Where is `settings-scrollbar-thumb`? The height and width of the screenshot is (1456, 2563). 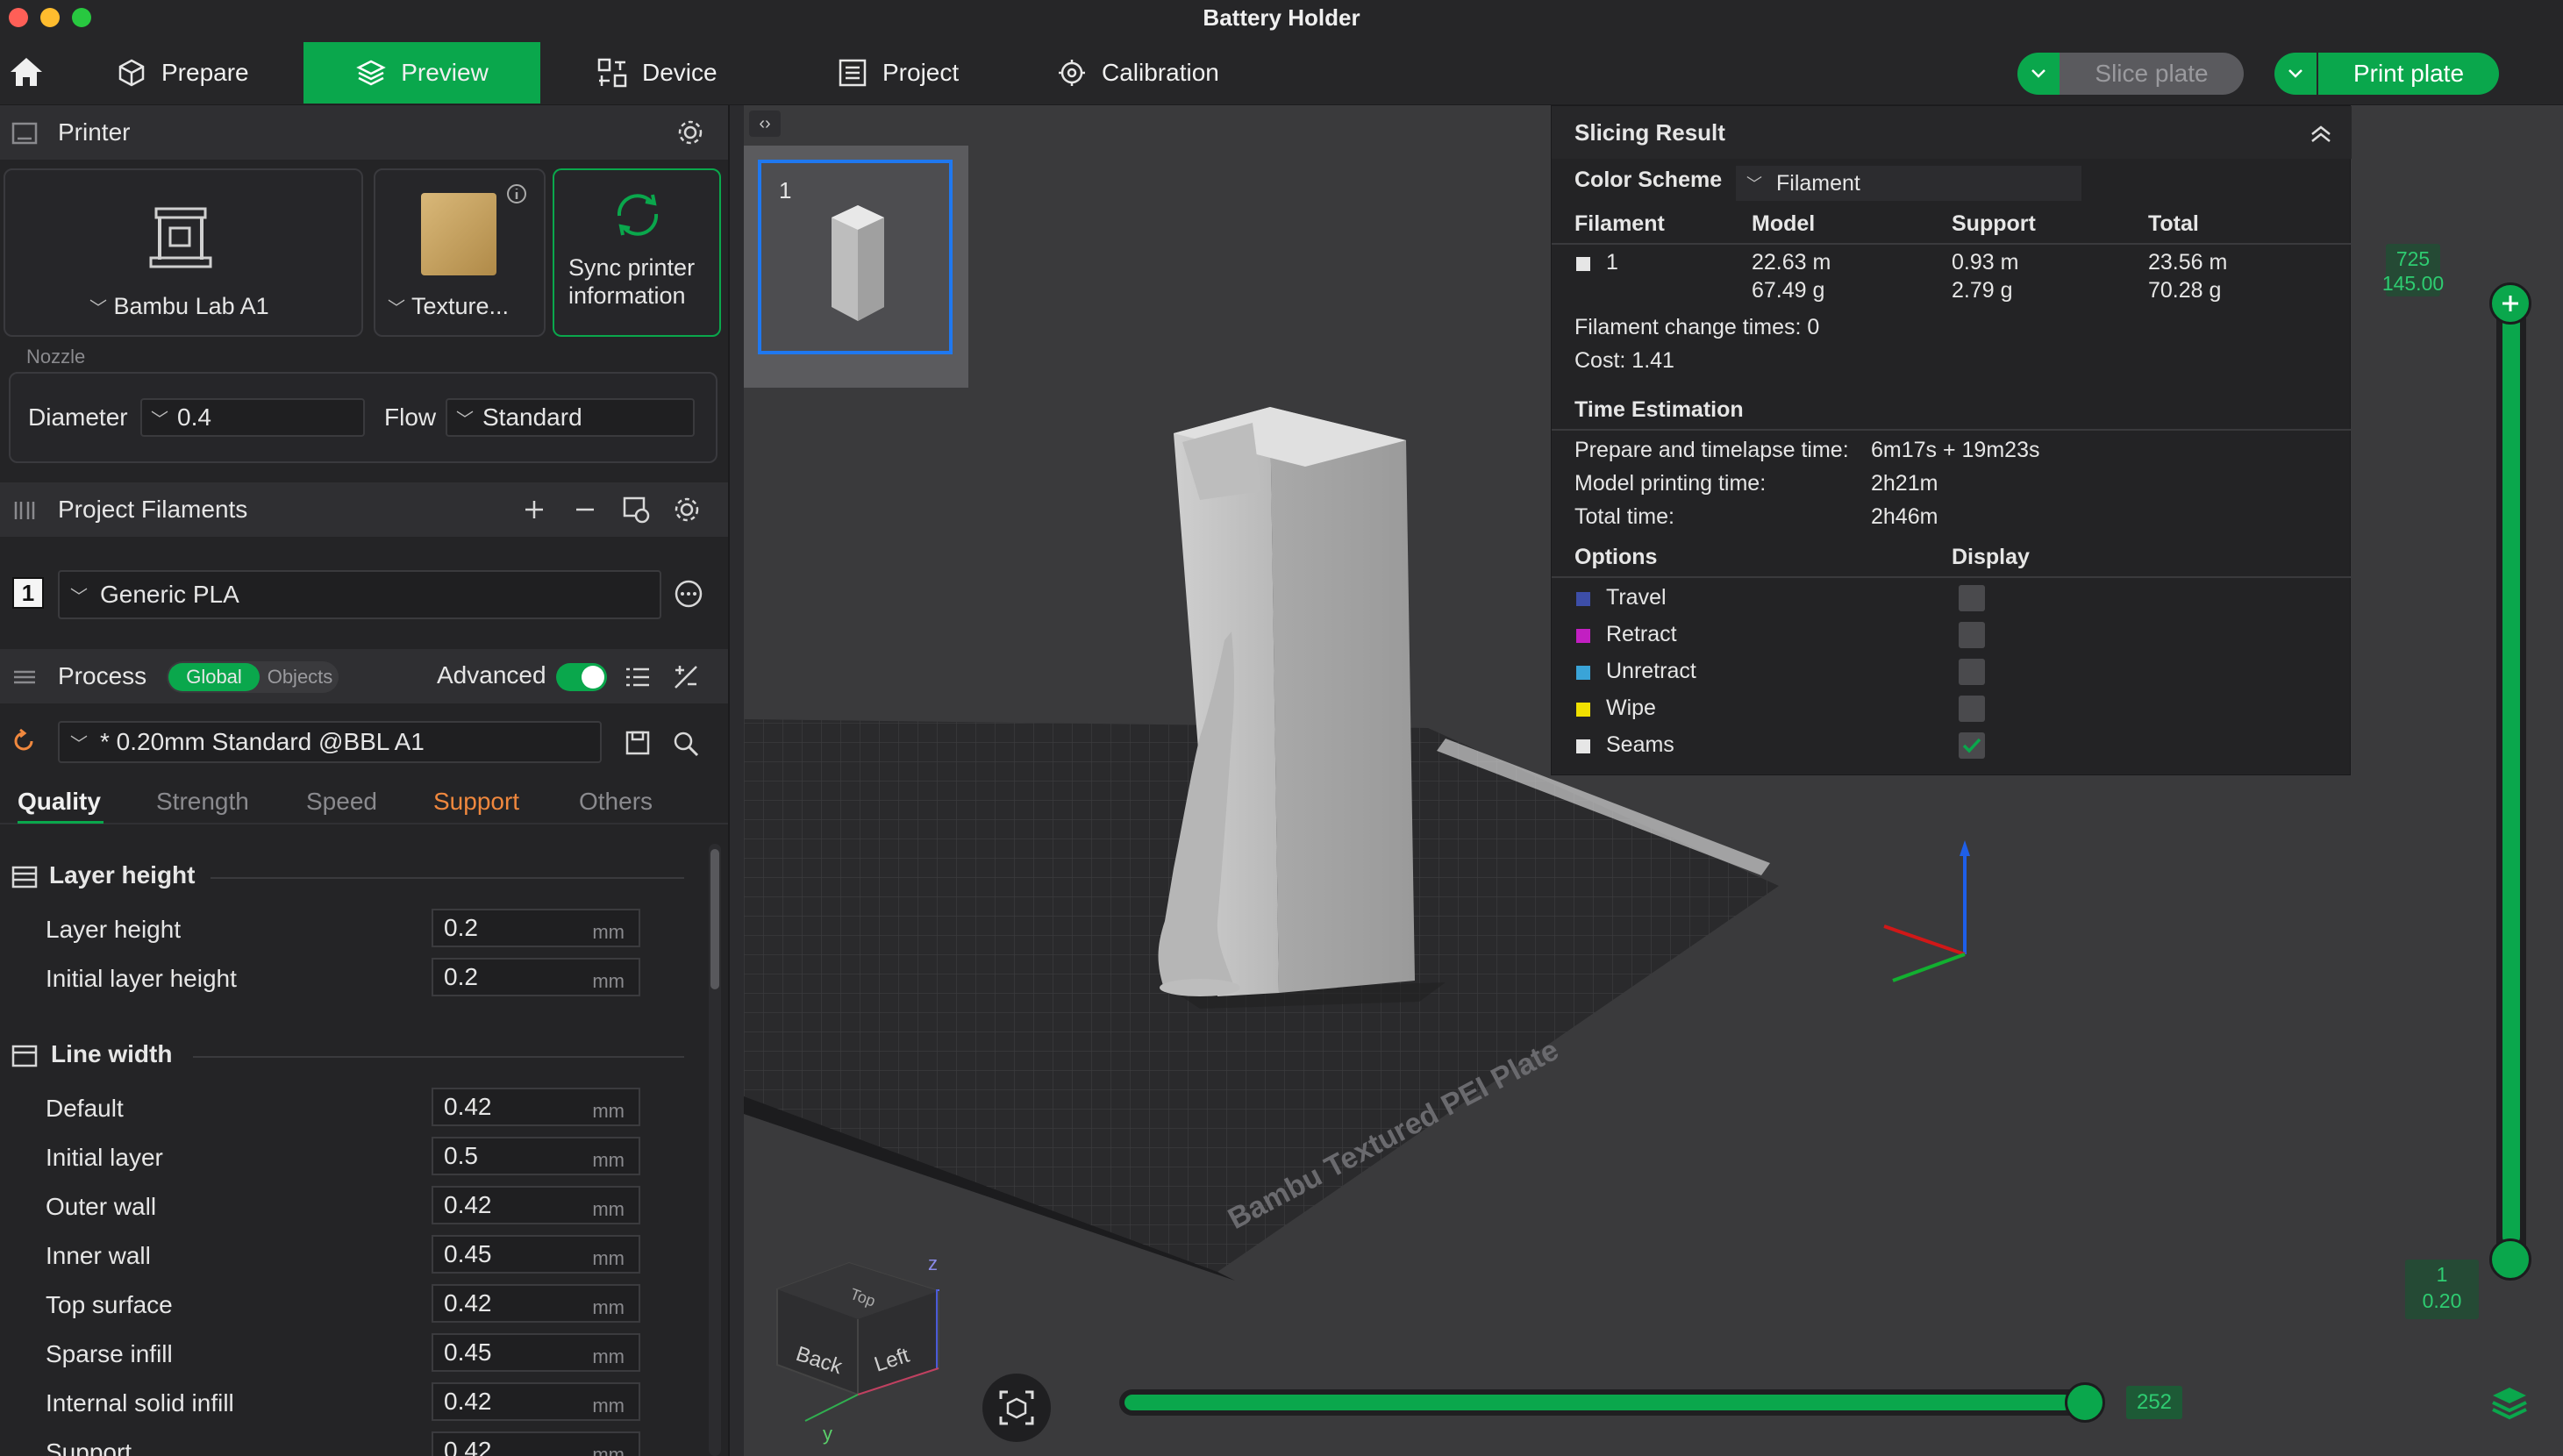 settings-scrollbar-thumb is located at coordinates (714, 919).